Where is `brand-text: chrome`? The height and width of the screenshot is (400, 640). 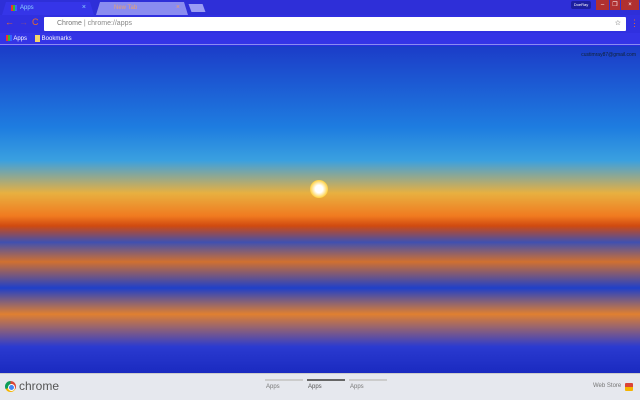 brand-text: chrome is located at coordinates (39, 386).